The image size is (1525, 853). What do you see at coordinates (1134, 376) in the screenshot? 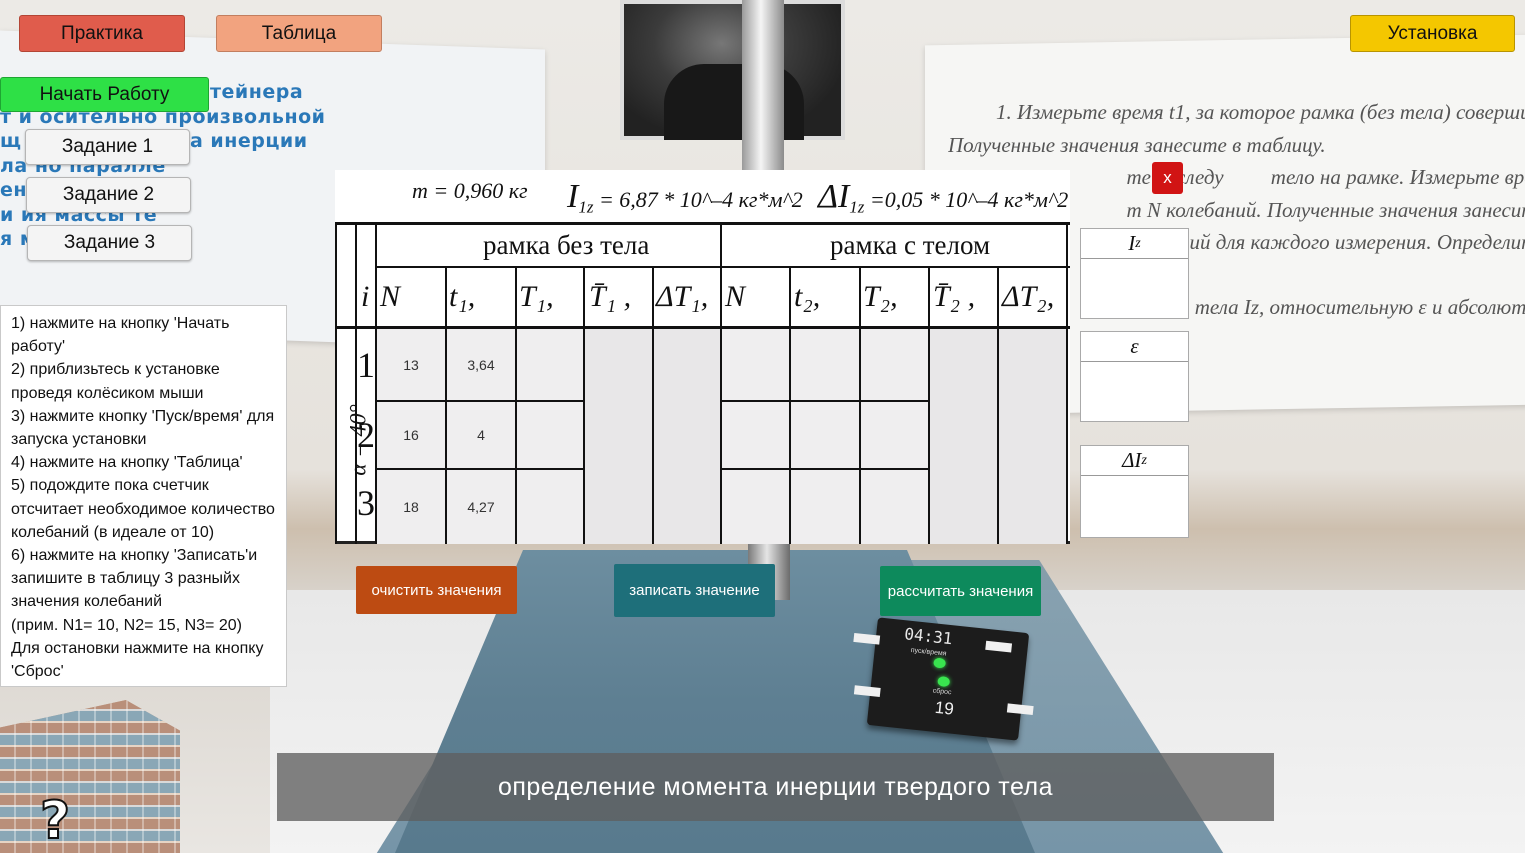
I see `result-eps-box: ε` at bounding box center [1134, 376].